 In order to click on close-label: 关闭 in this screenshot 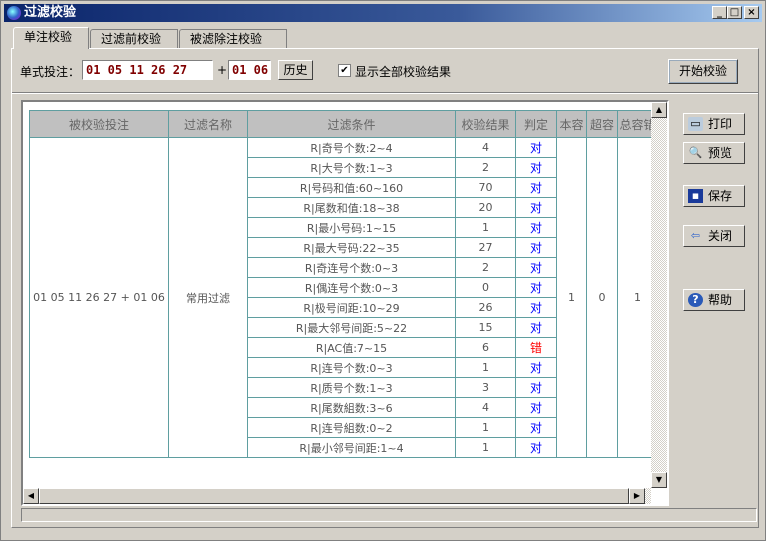, I will do `click(720, 236)`.